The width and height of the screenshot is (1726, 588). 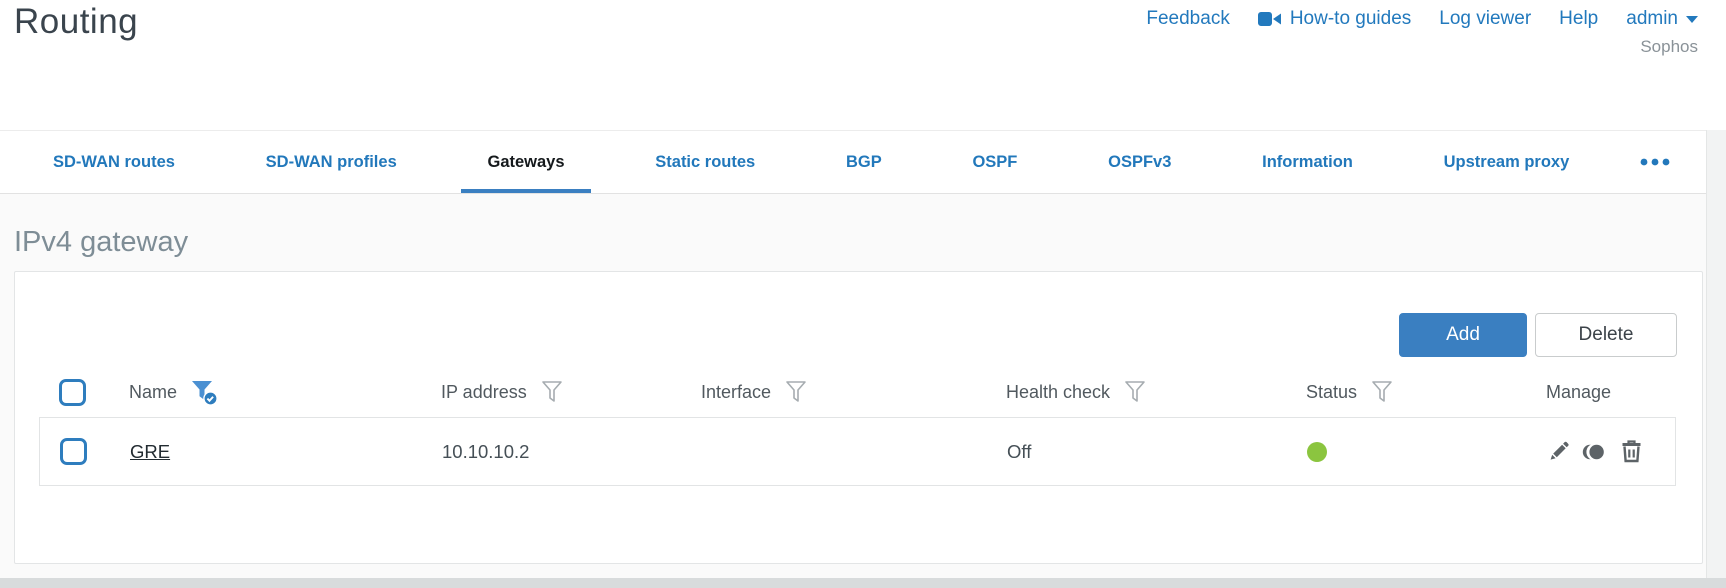 I want to click on ellipsis-icon, so click(x=1655, y=162).